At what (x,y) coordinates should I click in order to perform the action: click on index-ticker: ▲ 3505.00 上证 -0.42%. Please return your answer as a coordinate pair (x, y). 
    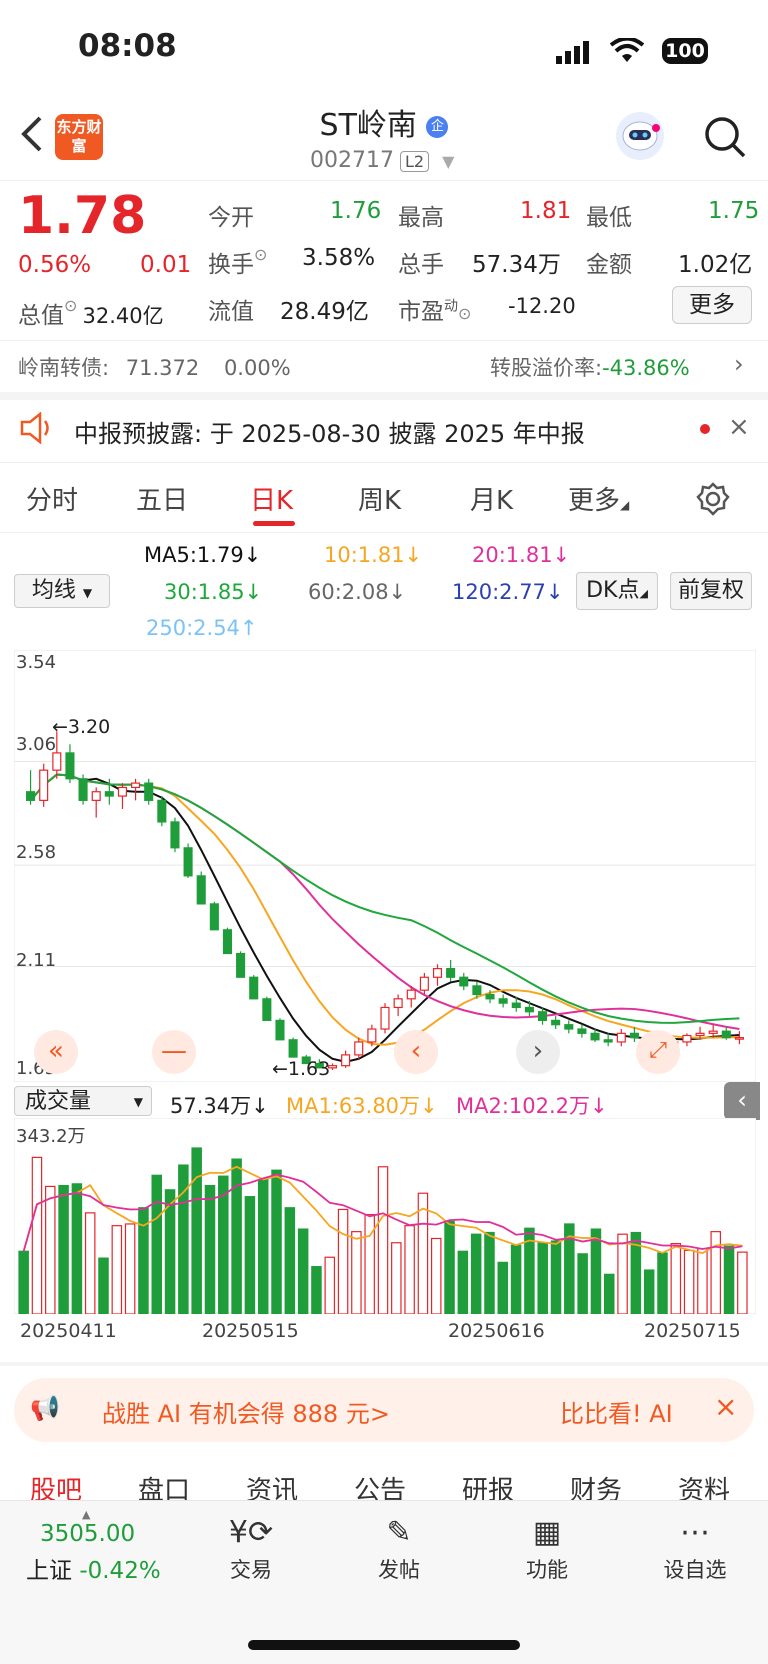
    Looking at the image, I should click on (93, 1546).